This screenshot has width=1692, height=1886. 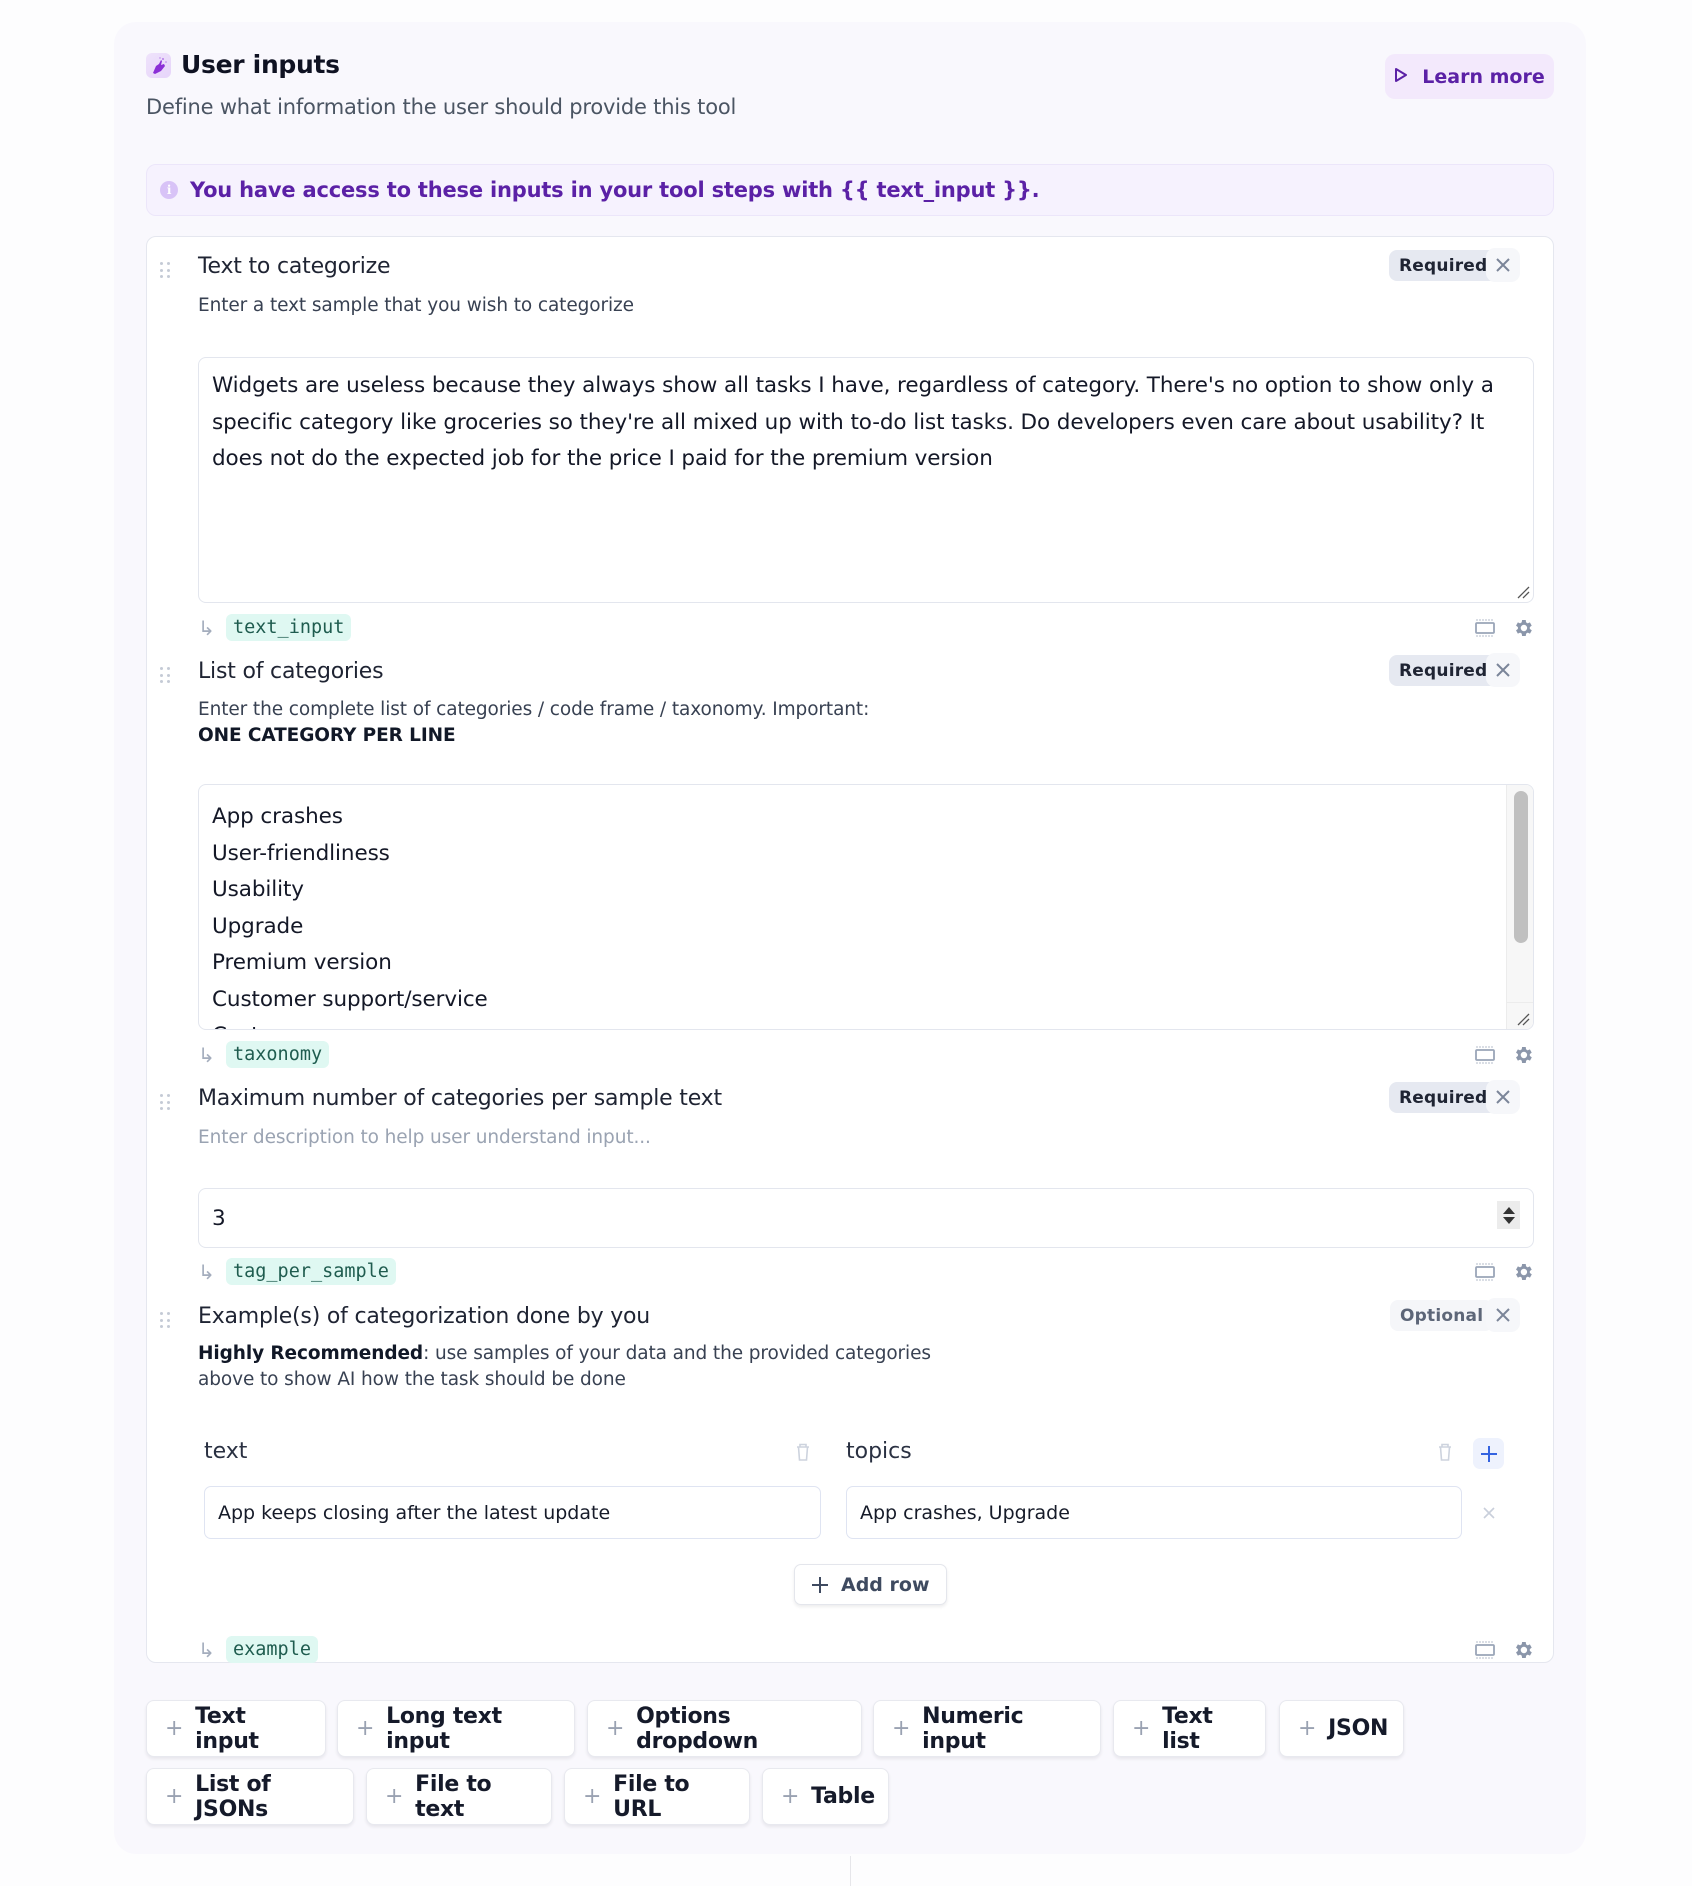 I want to click on button-label: File to text, so click(x=453, y=1796).